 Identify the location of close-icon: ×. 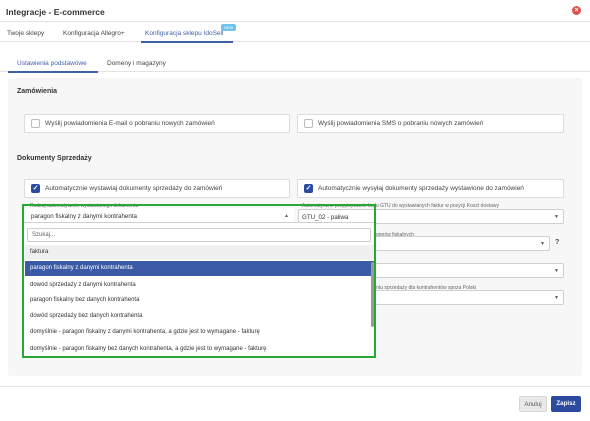
(576, 10).